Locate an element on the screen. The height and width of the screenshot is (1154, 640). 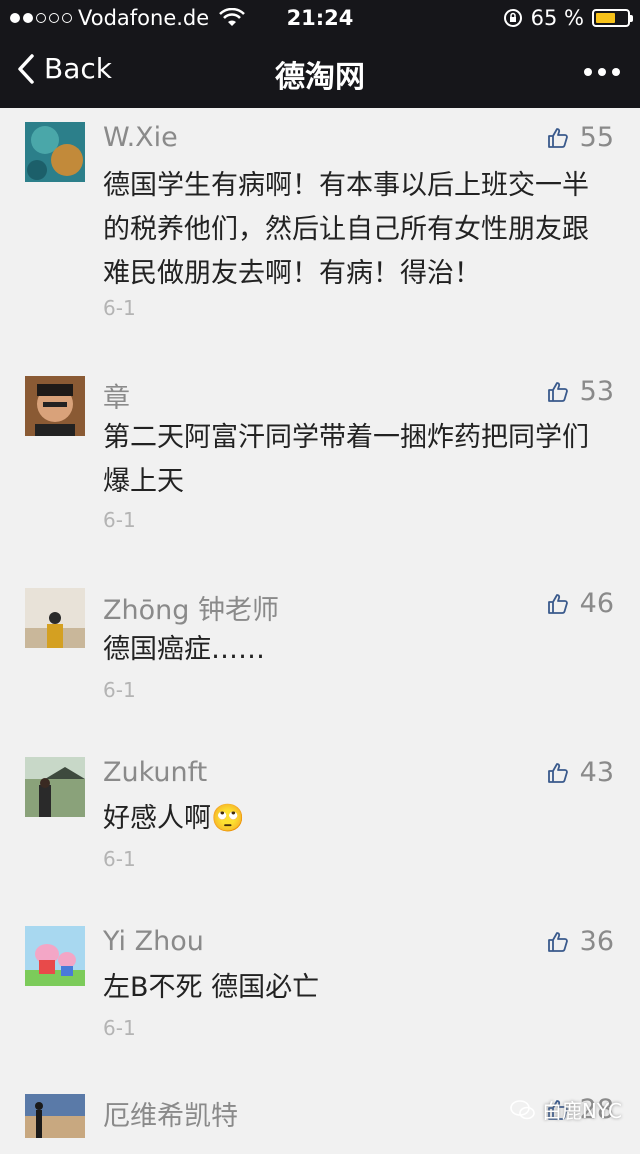
wechat-logo-icon is located at coordinates (522, 1109).